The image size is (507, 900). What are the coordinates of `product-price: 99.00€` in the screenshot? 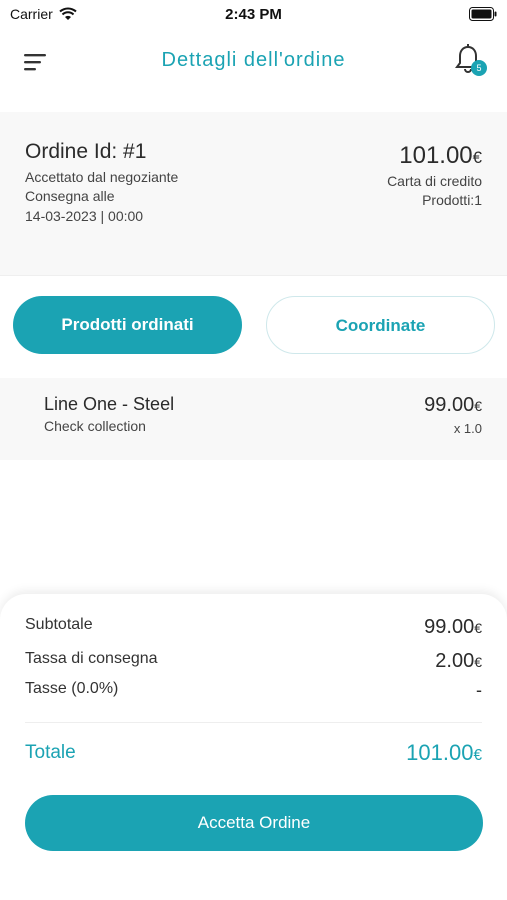 It's located at (453, 405).